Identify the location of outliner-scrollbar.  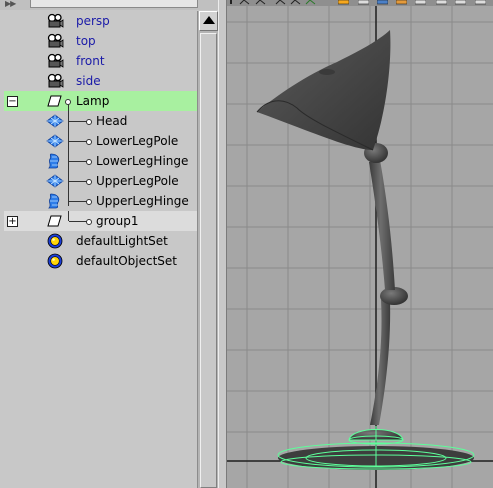
(207, 249).